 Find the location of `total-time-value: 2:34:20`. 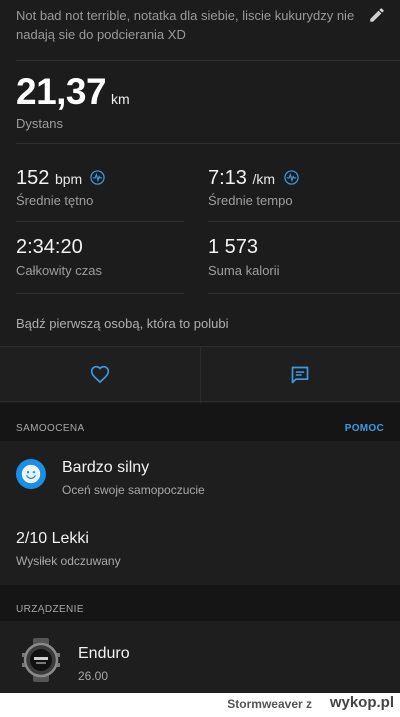

total-time-value: 2:34:20 is located at coordinates (49, 247).